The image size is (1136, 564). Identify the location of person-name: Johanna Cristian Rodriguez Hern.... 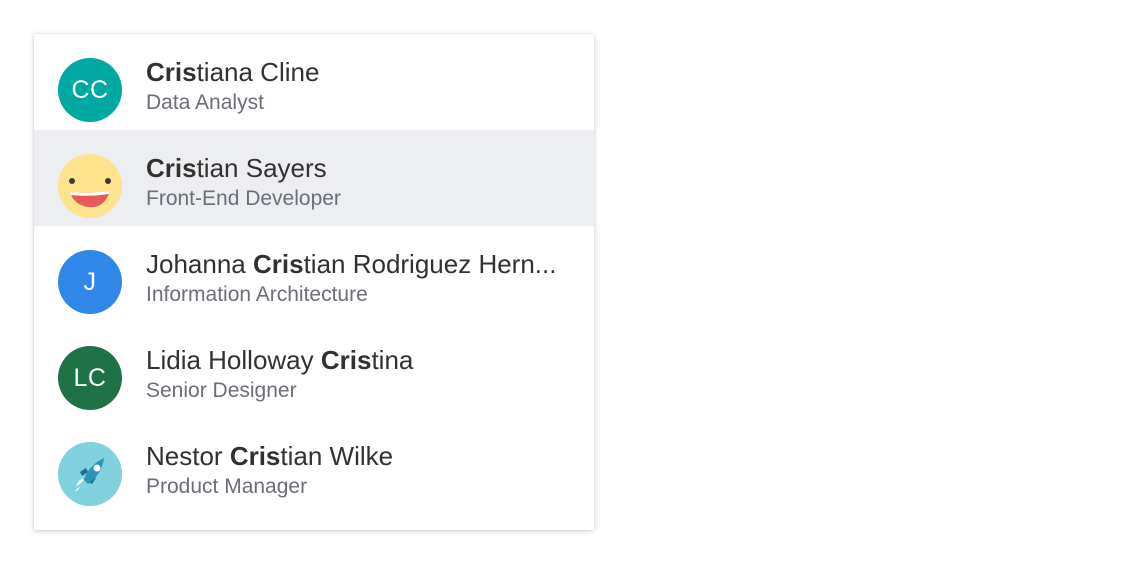
(351, 264).